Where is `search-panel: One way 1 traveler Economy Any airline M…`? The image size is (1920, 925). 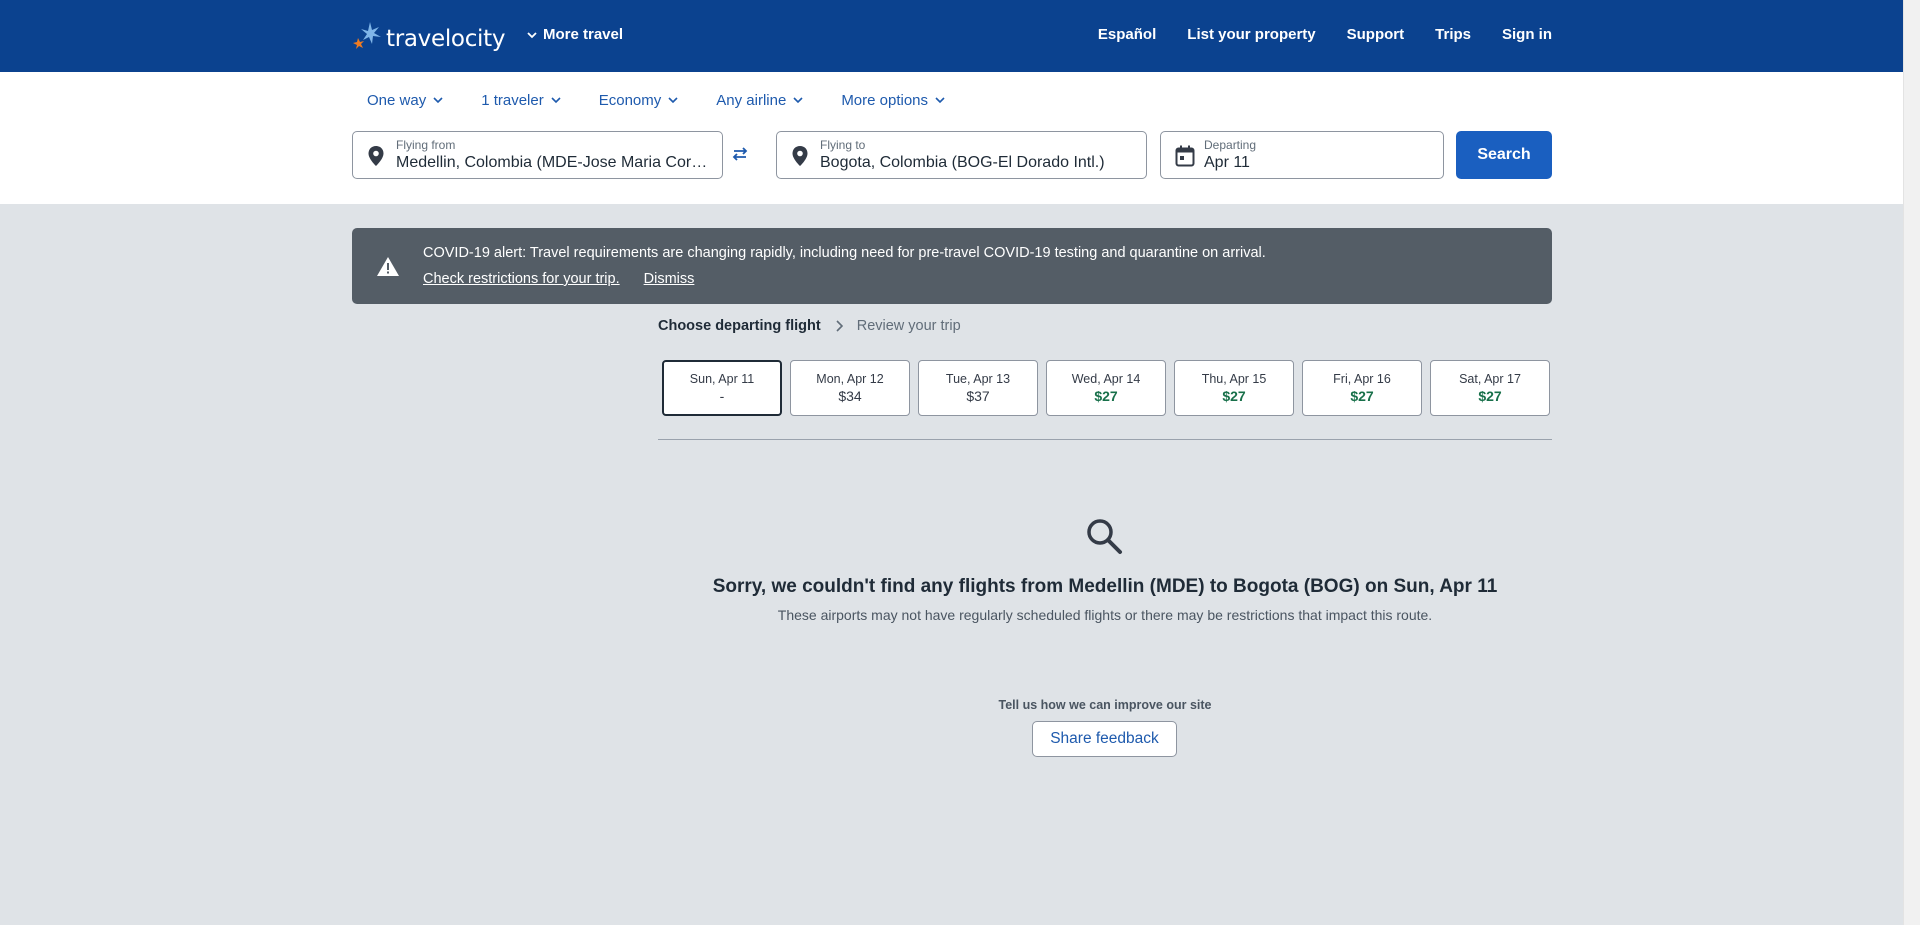 search-panel: One way 1 traveler Economy Any airline M… is located at coordinates (951, 138).